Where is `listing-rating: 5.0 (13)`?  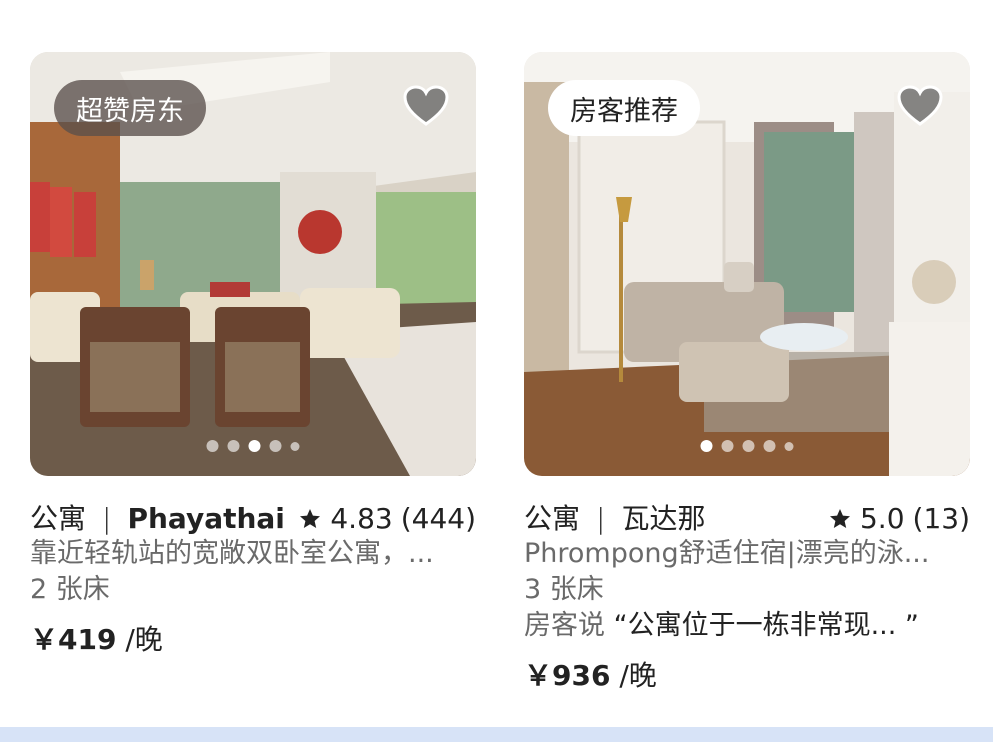 listing-rating: 5.0 (13) is located at coordinates (899, 519).